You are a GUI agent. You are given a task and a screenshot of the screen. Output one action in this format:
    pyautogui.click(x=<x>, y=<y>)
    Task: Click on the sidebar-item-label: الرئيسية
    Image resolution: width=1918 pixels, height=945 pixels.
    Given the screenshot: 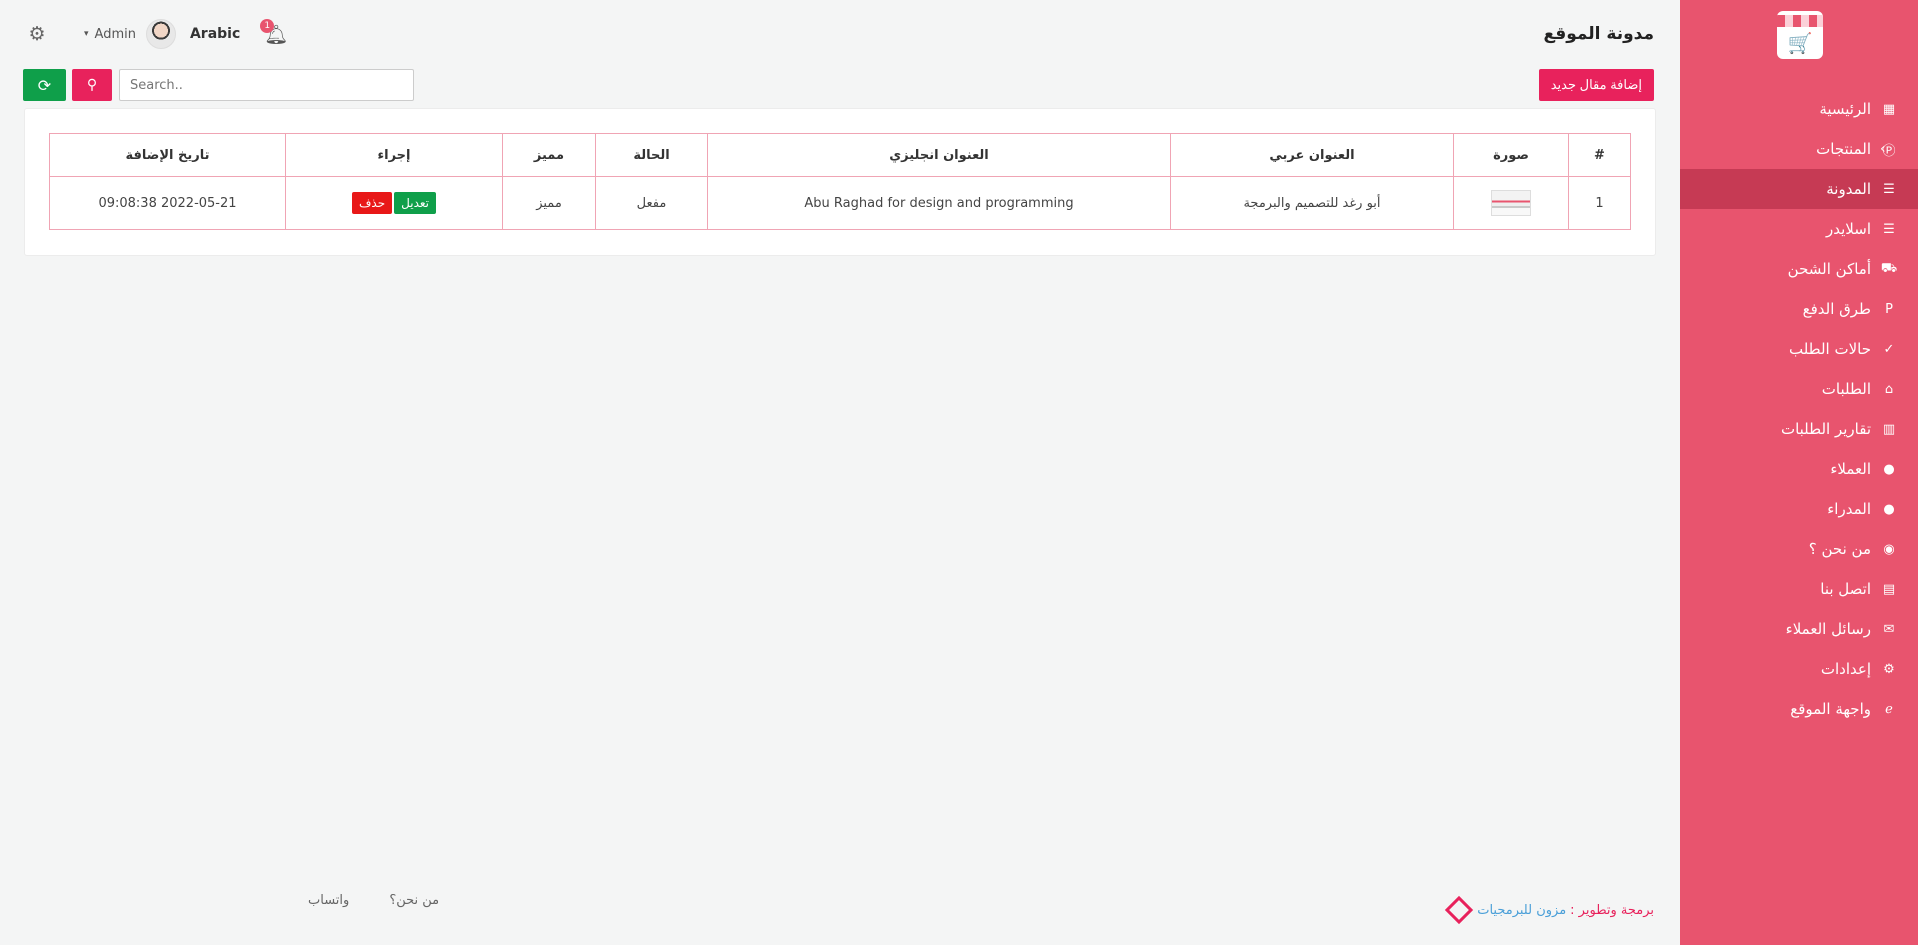 What is the action you would take?
    pyautogui.click(x=1845, y=109)
    